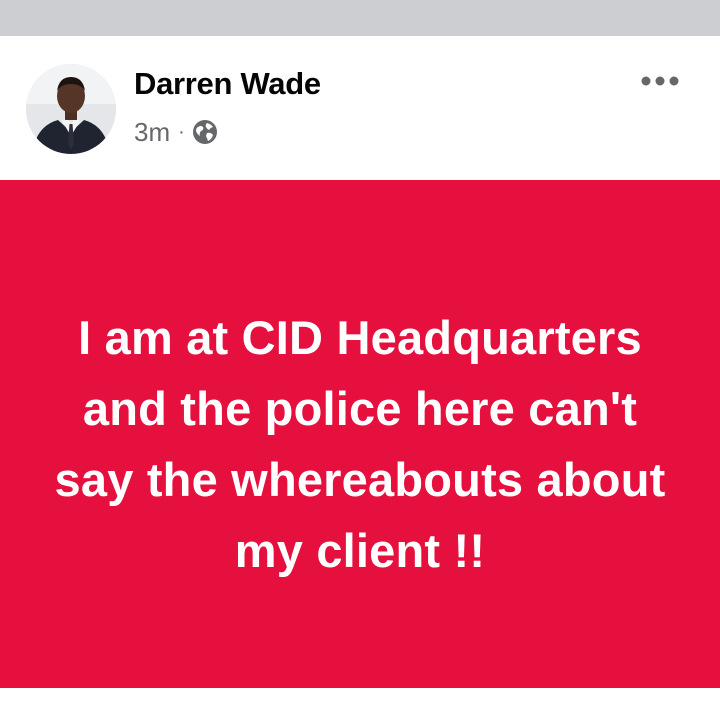 This screenshot has width=720, height=718. I want to click on avatar-image, so click(71, 109).